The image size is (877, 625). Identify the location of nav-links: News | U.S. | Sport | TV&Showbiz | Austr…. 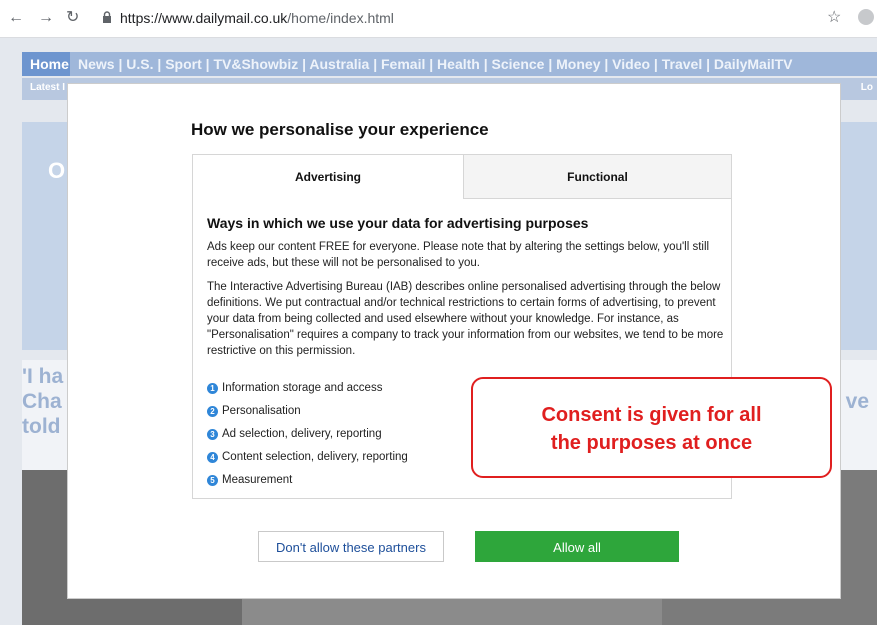
(435, 64).